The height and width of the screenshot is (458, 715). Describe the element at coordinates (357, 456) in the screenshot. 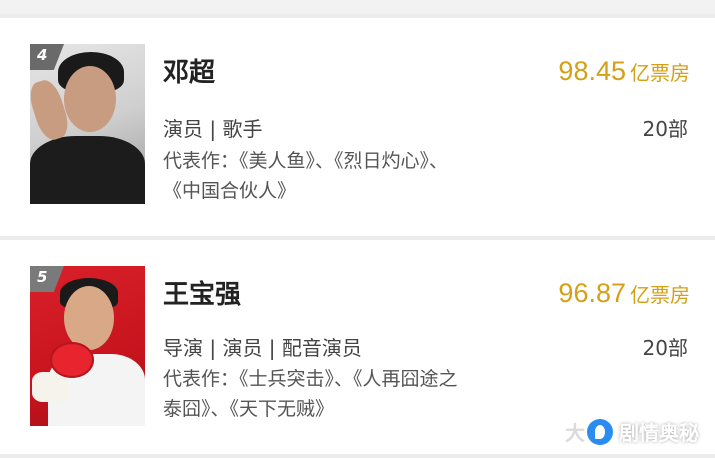

I see `divider` at that location.